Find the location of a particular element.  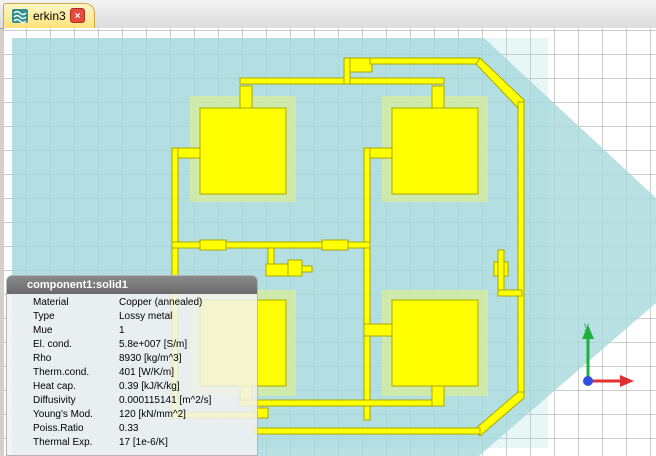

property-name: Material is located at coordinates (51, 302).